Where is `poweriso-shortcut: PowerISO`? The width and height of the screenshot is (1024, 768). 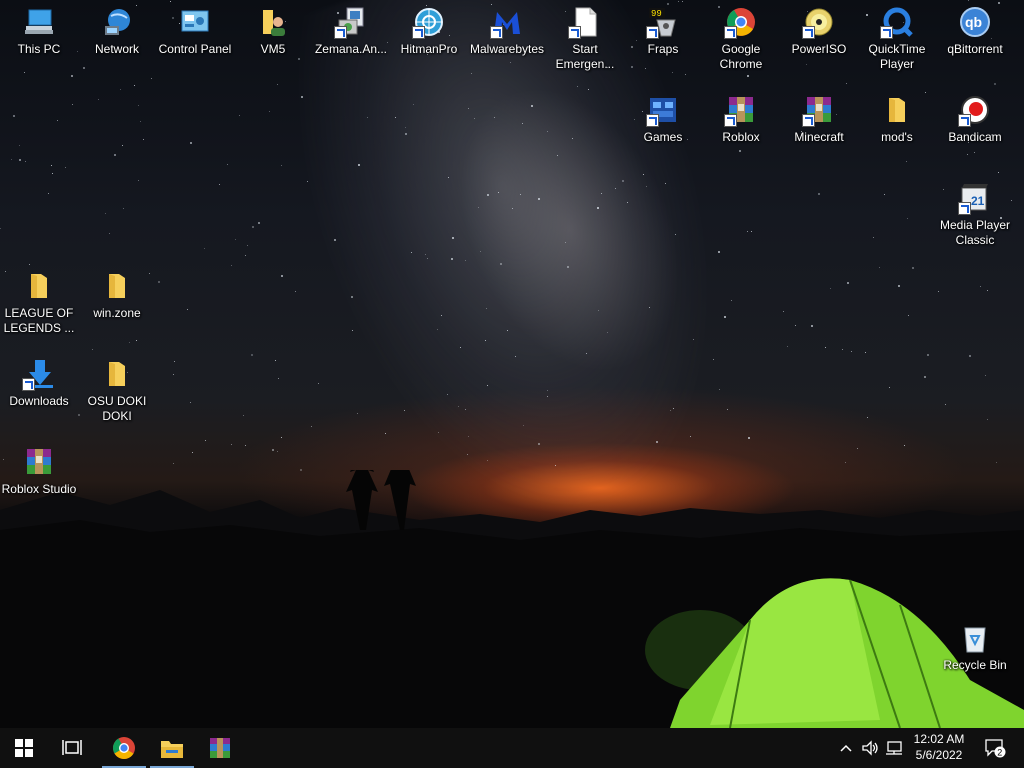
poweriso-shortcut: PowerISO is located at coordinates (819, 31).